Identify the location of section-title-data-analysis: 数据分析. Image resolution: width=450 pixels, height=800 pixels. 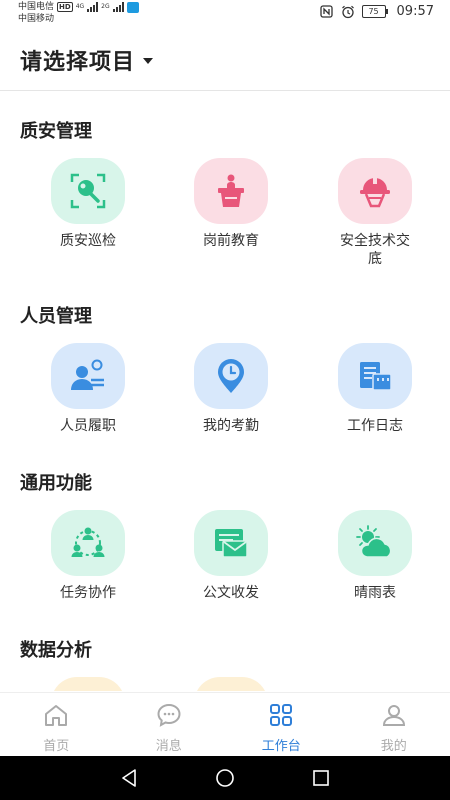
(56, 650).